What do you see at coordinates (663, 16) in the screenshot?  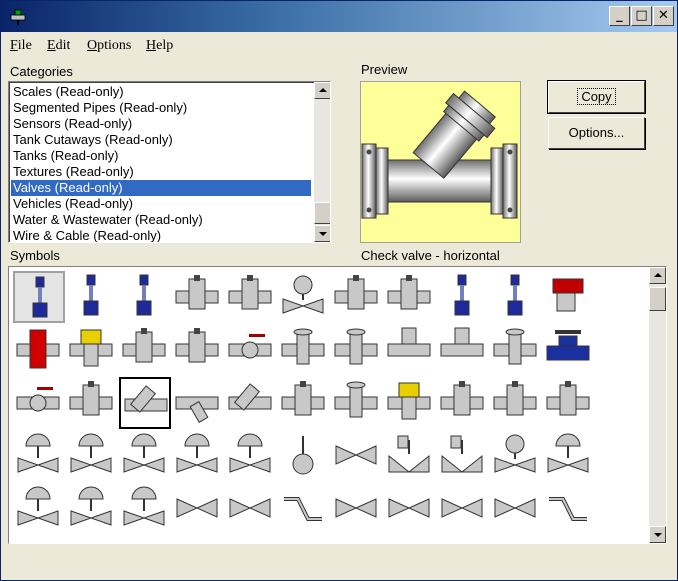 I see `close-button: ✕` at bounding box center [663, 16].